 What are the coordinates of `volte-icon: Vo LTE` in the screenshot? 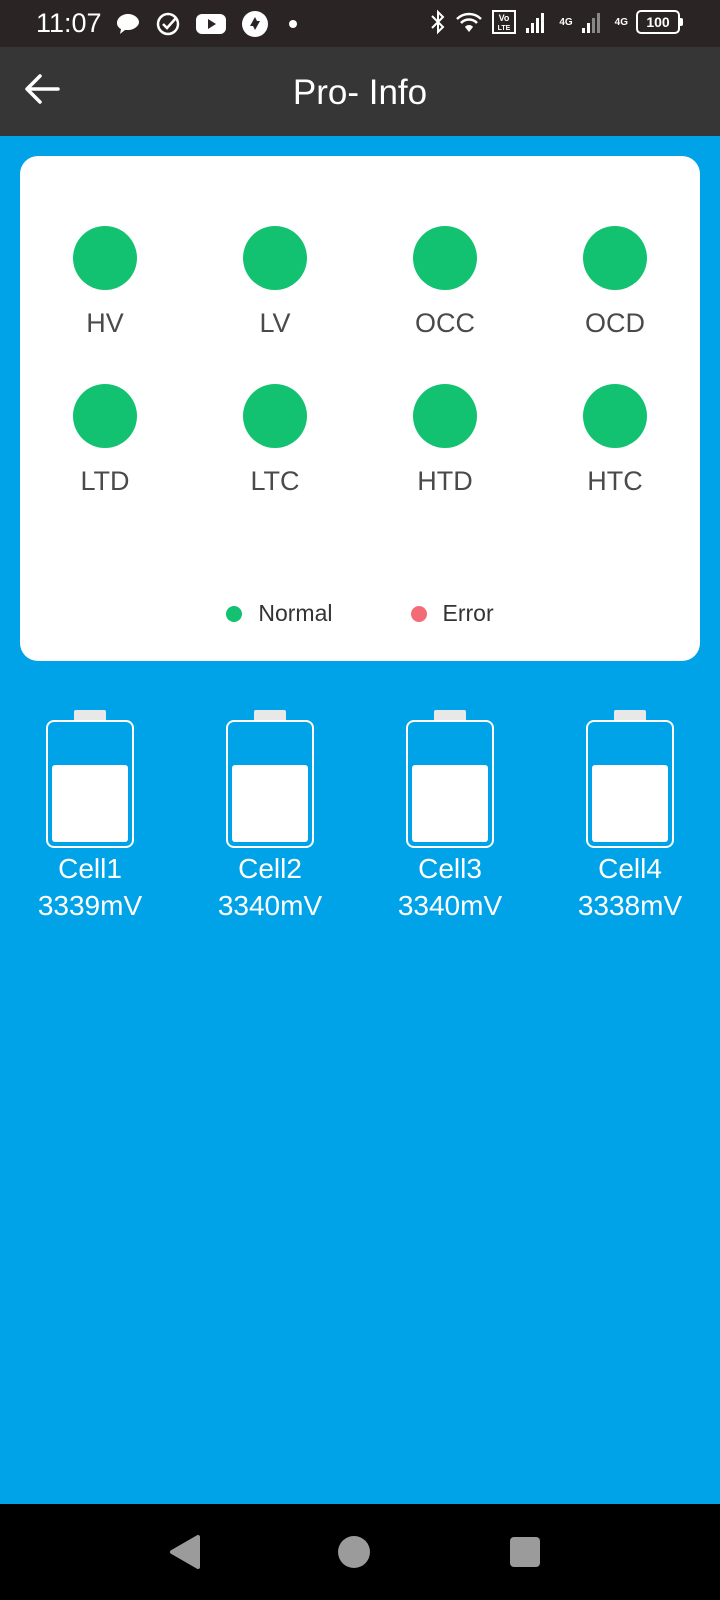 It's located at (504, 22).